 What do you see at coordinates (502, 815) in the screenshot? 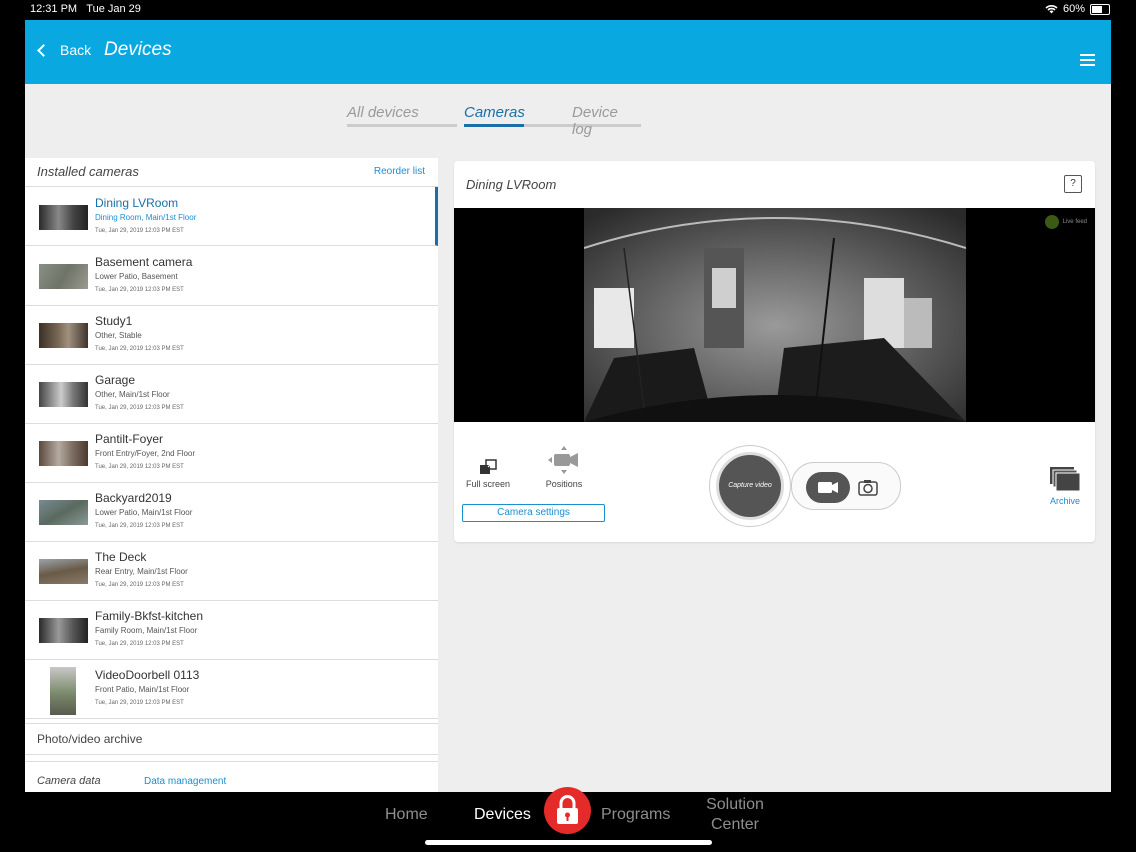
I see `nav-devices: Devices` at bounding box center [502, 815].